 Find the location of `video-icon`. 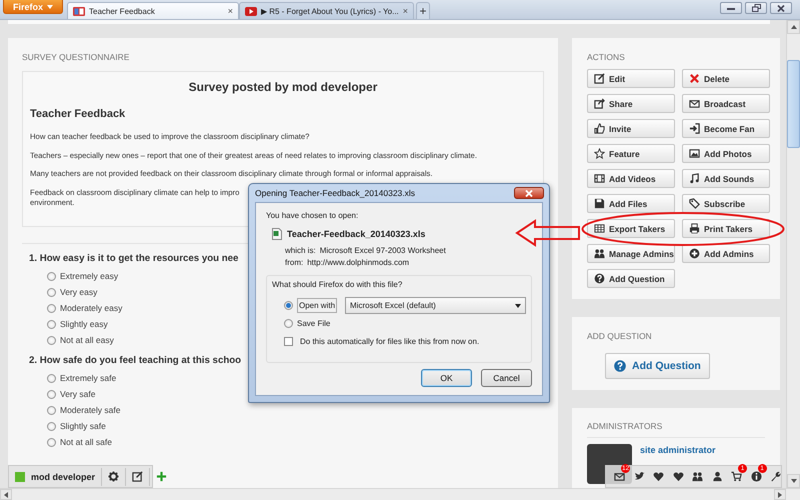

video-icon is located at coordinates (251, 11).